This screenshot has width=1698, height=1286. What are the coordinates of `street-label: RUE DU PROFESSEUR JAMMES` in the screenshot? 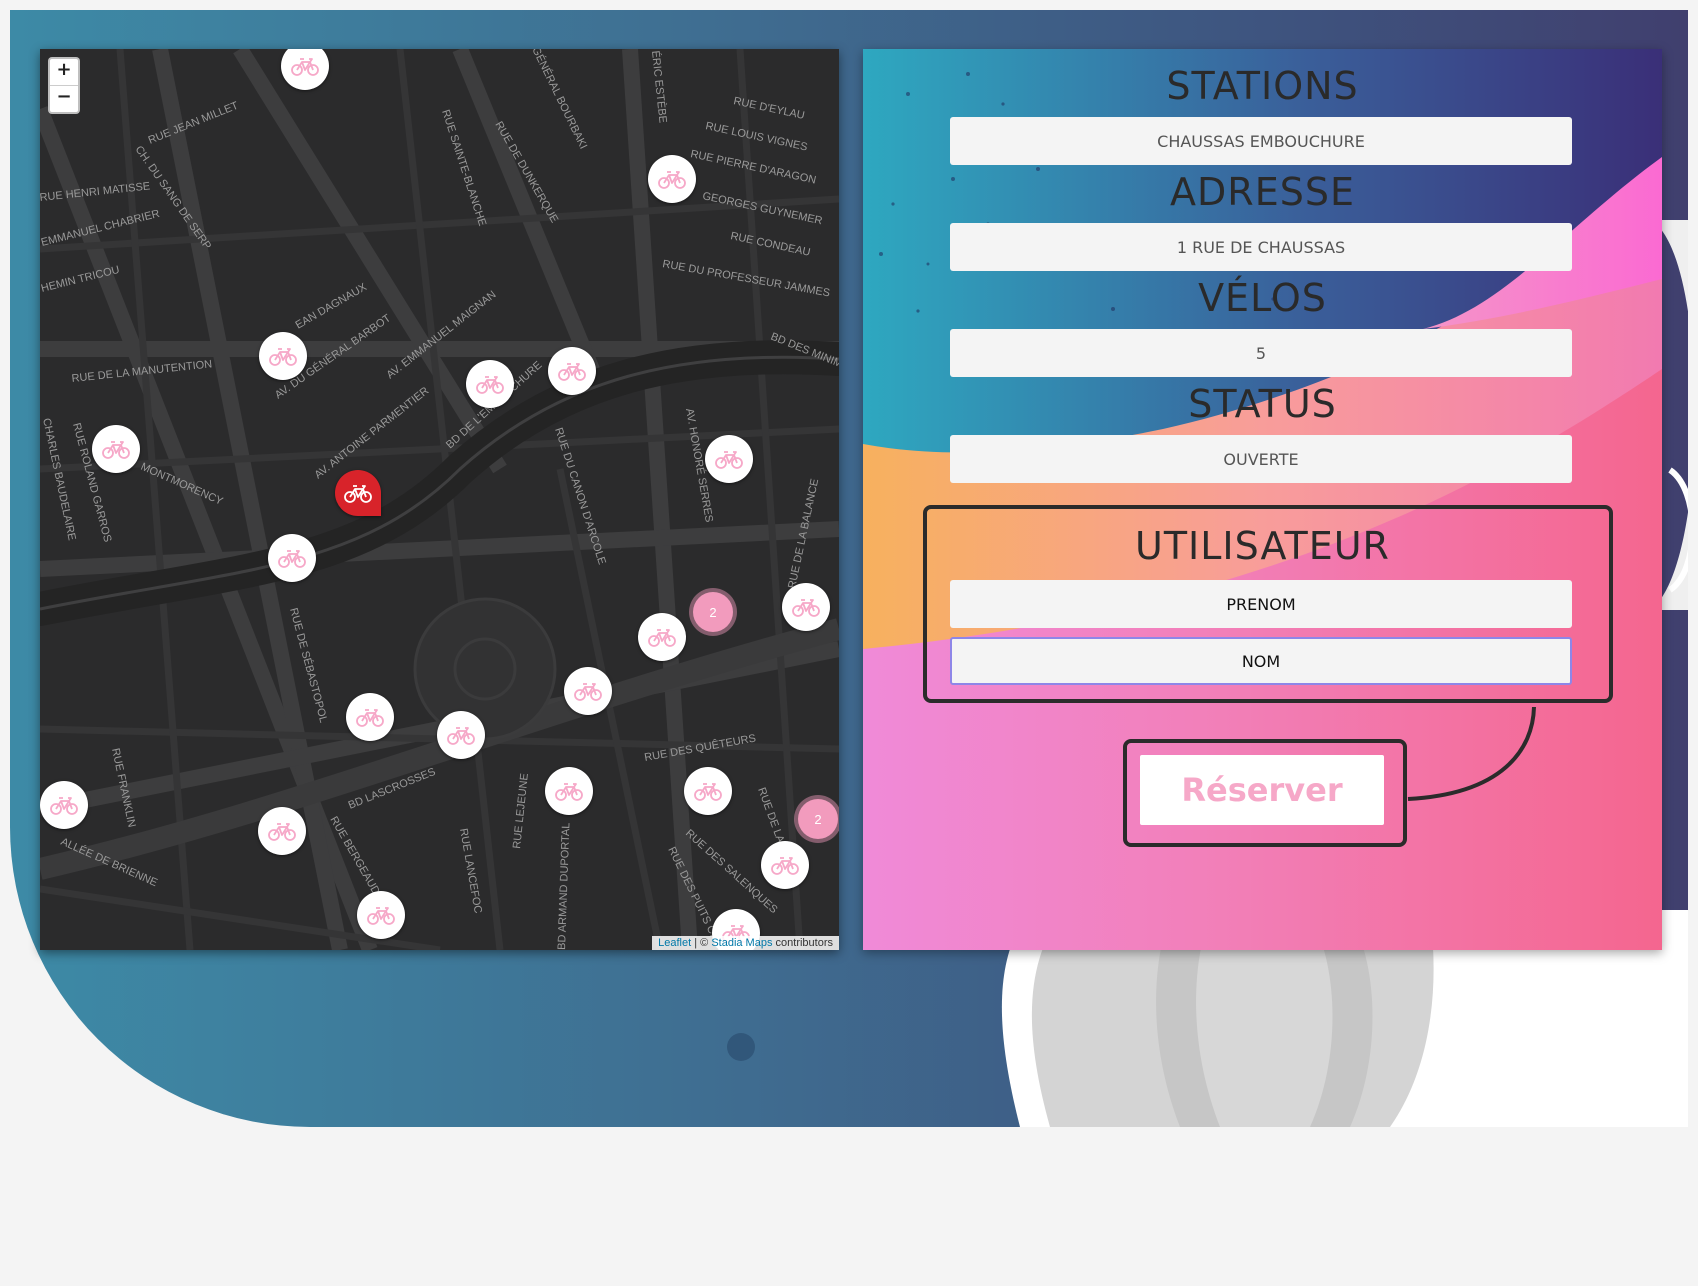 It's located at (745, 278).